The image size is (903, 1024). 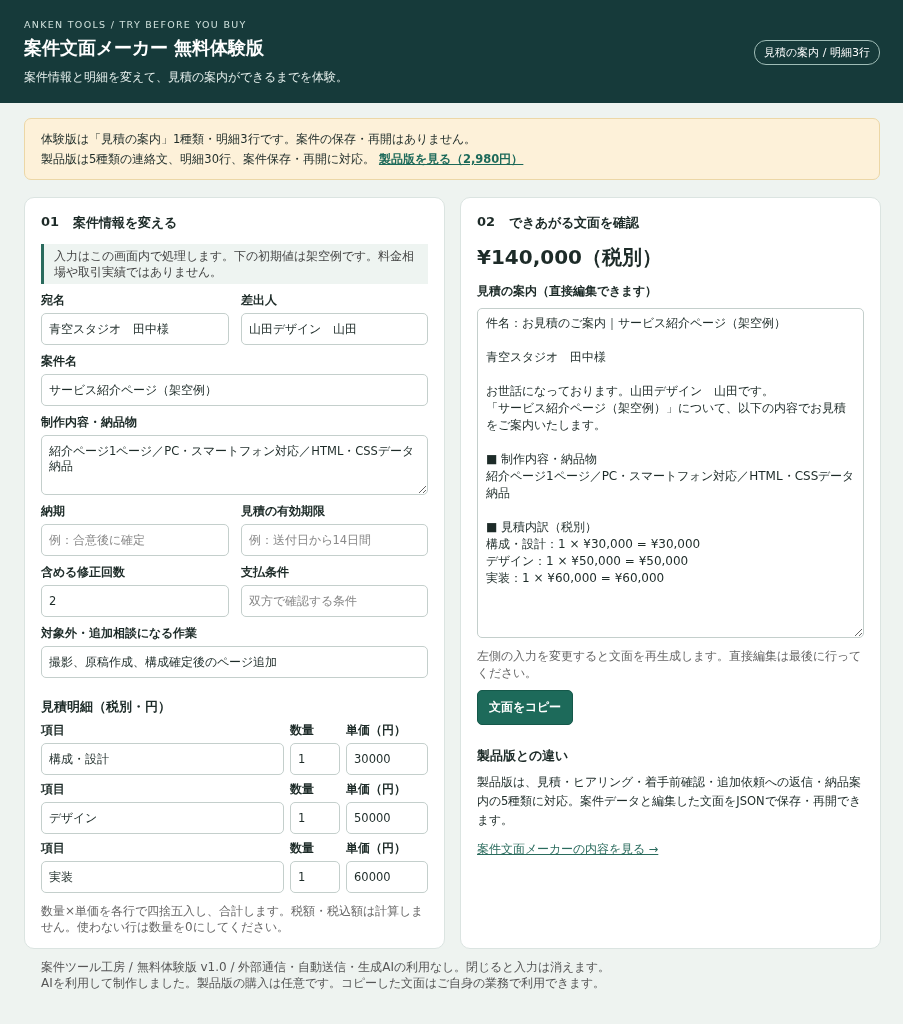 I want to click on description-text: 製品版は、見積・ヒアリング・着手前確認・追加依頼への返信・納品案内の5種類に対応。案件データと編集した文面をJSONで保存・再開できます。, so click(x=669, y=801).